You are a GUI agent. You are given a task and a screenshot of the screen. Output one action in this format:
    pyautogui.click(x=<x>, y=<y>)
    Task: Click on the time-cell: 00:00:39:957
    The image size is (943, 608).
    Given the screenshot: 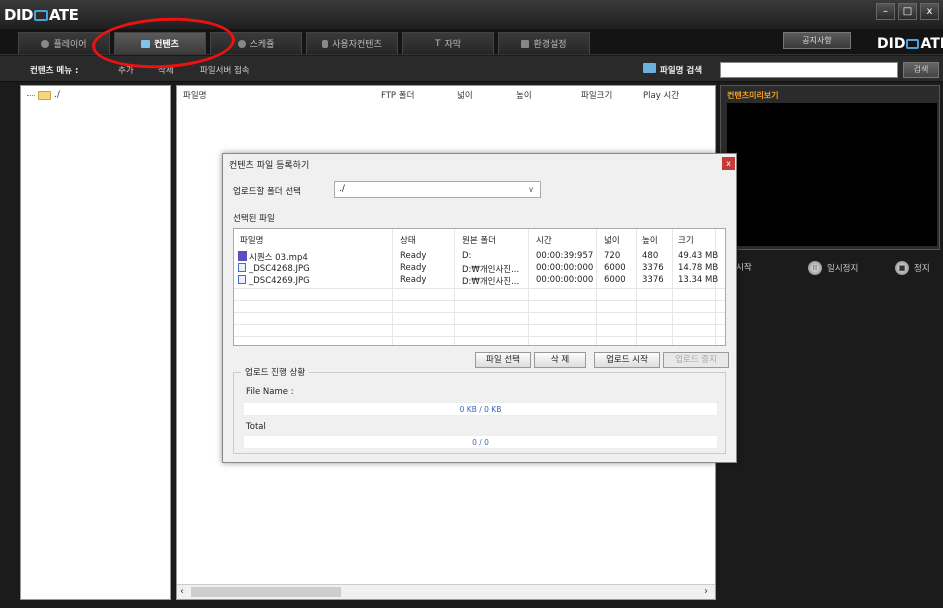 What is the action you would take?
    pyautogui.click(x=565, y=256)
    